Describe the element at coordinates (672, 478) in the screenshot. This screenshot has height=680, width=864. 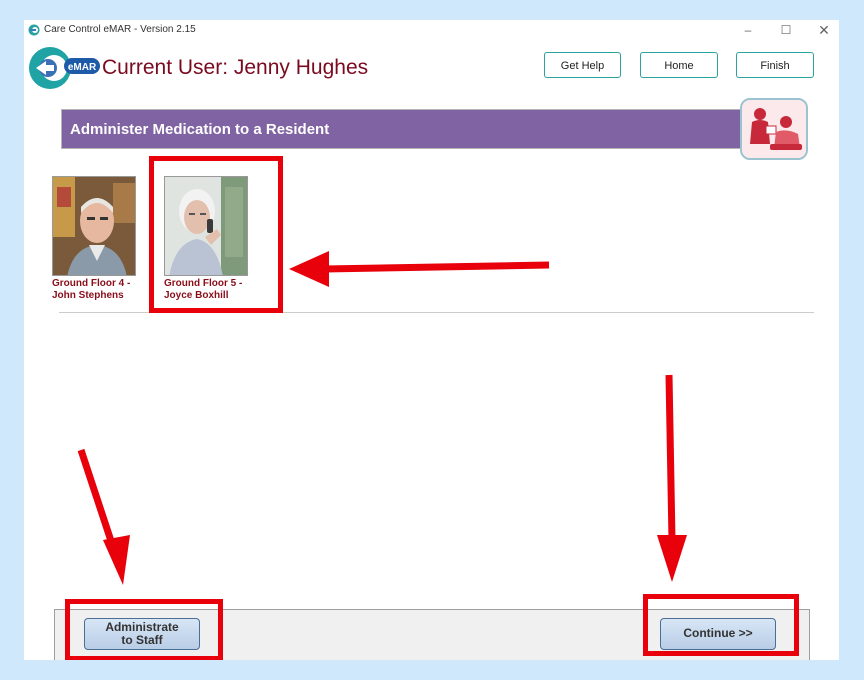
I see `arrow-to-continue-button` at that location.